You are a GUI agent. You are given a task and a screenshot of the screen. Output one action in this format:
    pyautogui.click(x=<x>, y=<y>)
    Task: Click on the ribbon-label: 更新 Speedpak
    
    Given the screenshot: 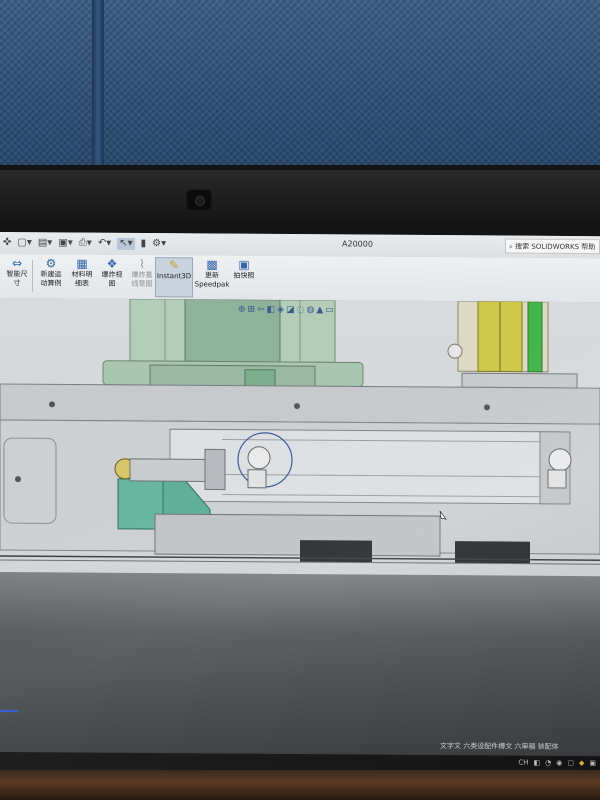 What is the action you would take?
    pyautogui.click(x=212, y=280)
    